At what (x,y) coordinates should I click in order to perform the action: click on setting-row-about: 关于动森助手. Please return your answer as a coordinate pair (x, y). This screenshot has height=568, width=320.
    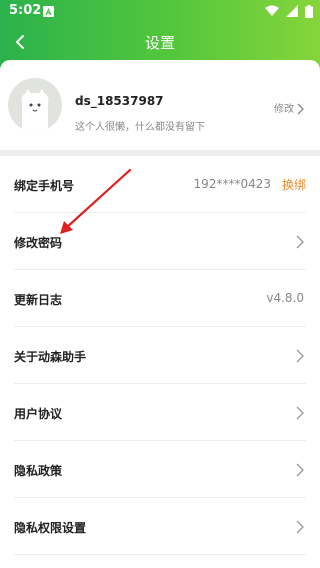
    Looking at the image, I should click on (160, 355).